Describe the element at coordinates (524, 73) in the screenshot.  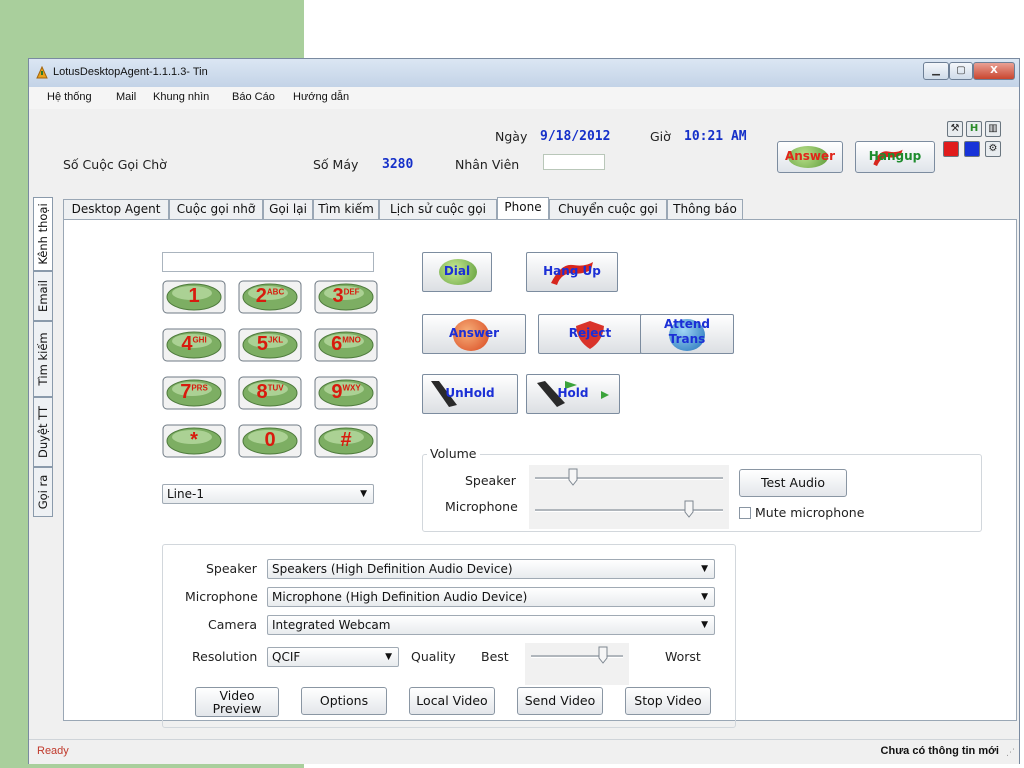
I see `title-bar: LotusDesktopAgent-1.1.1.3- Tin ▁ ▢ X` at that location.